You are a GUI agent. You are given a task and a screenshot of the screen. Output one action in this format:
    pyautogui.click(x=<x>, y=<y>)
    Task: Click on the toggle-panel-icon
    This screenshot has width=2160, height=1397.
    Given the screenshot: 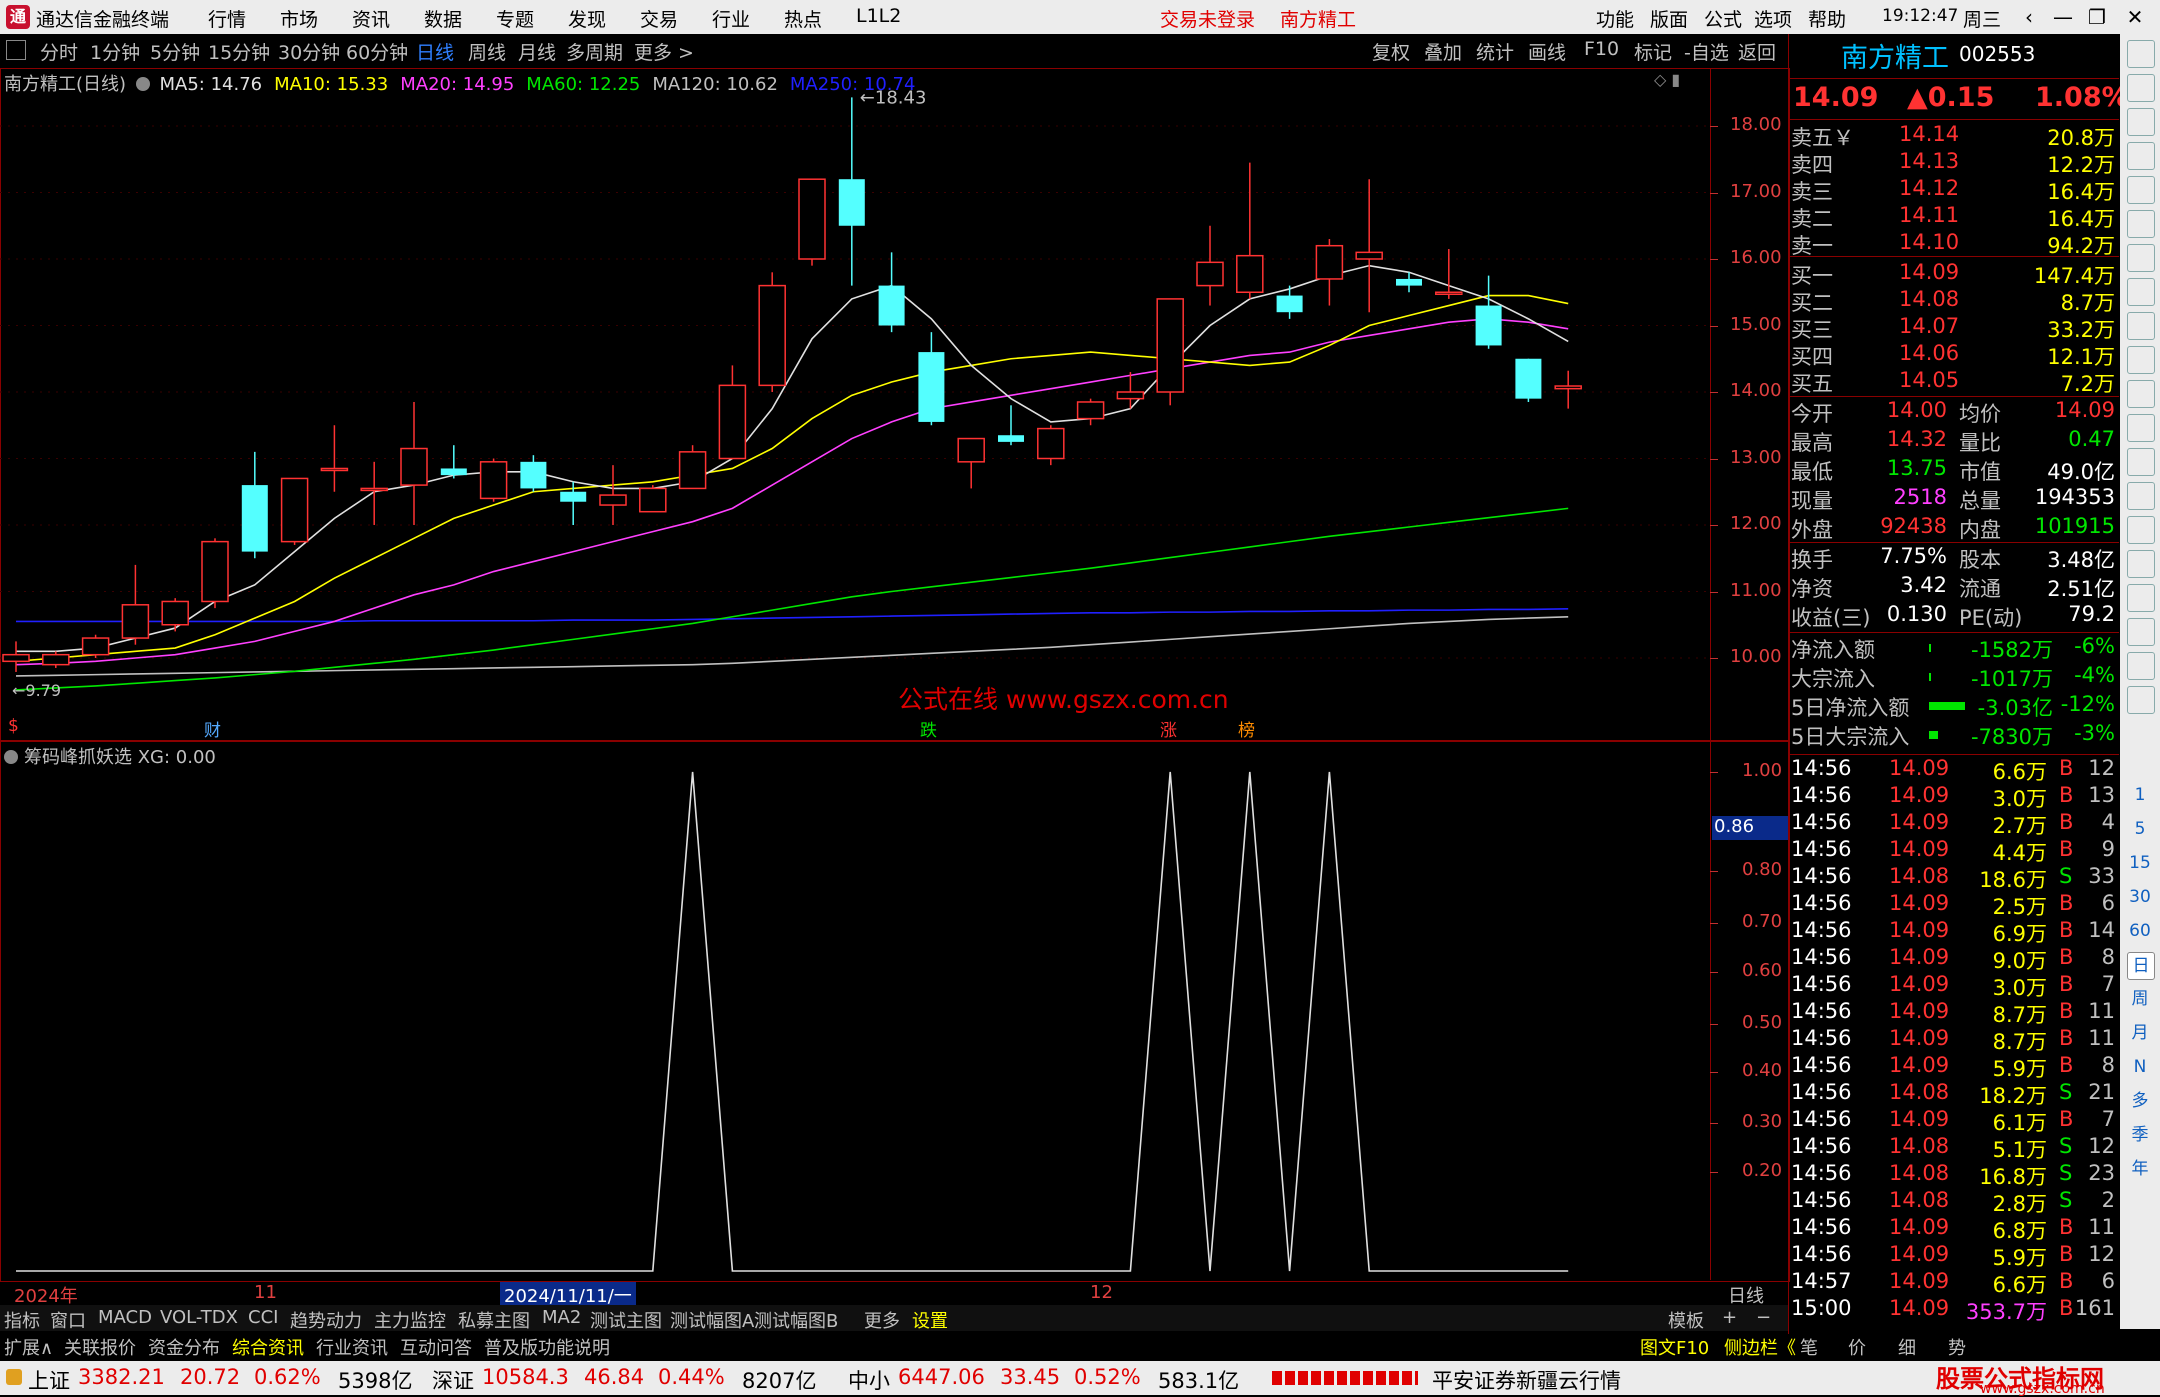 What is the action you would take?
    pyautogui.click(x=16, y=50)
    